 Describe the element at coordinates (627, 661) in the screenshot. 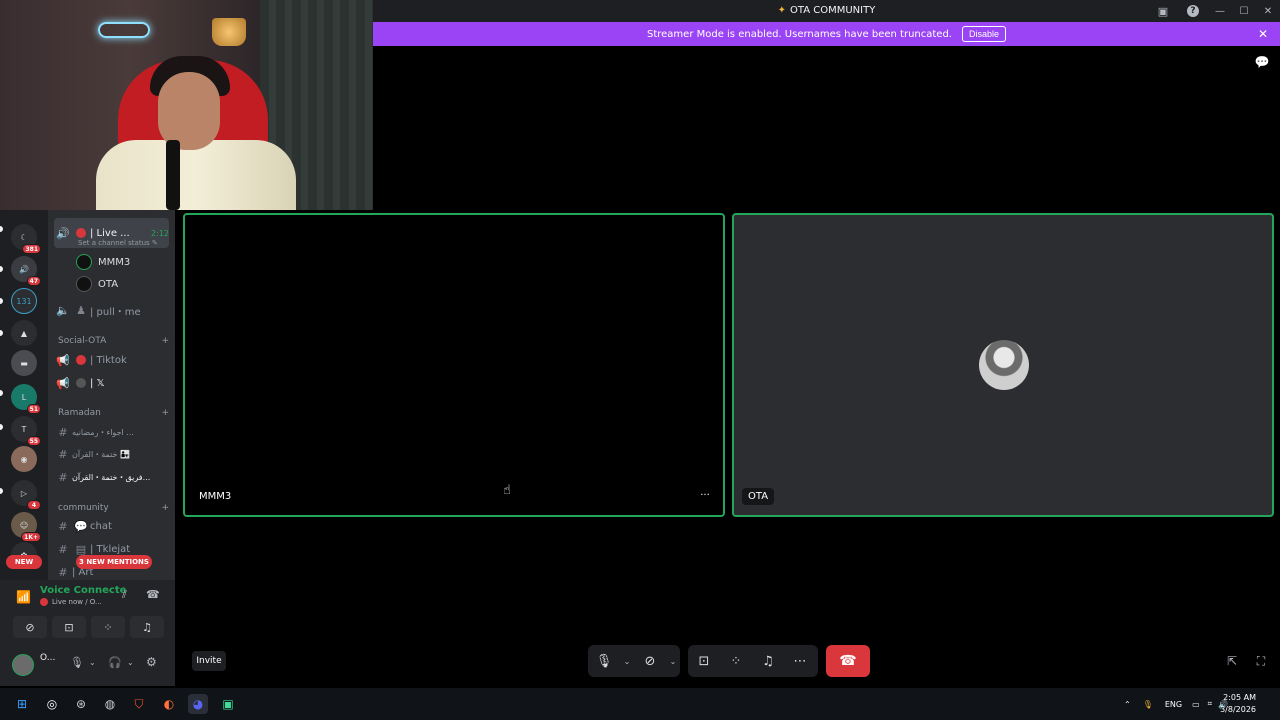

I see `mic-options-chevron-icon: ⌄` at that location.